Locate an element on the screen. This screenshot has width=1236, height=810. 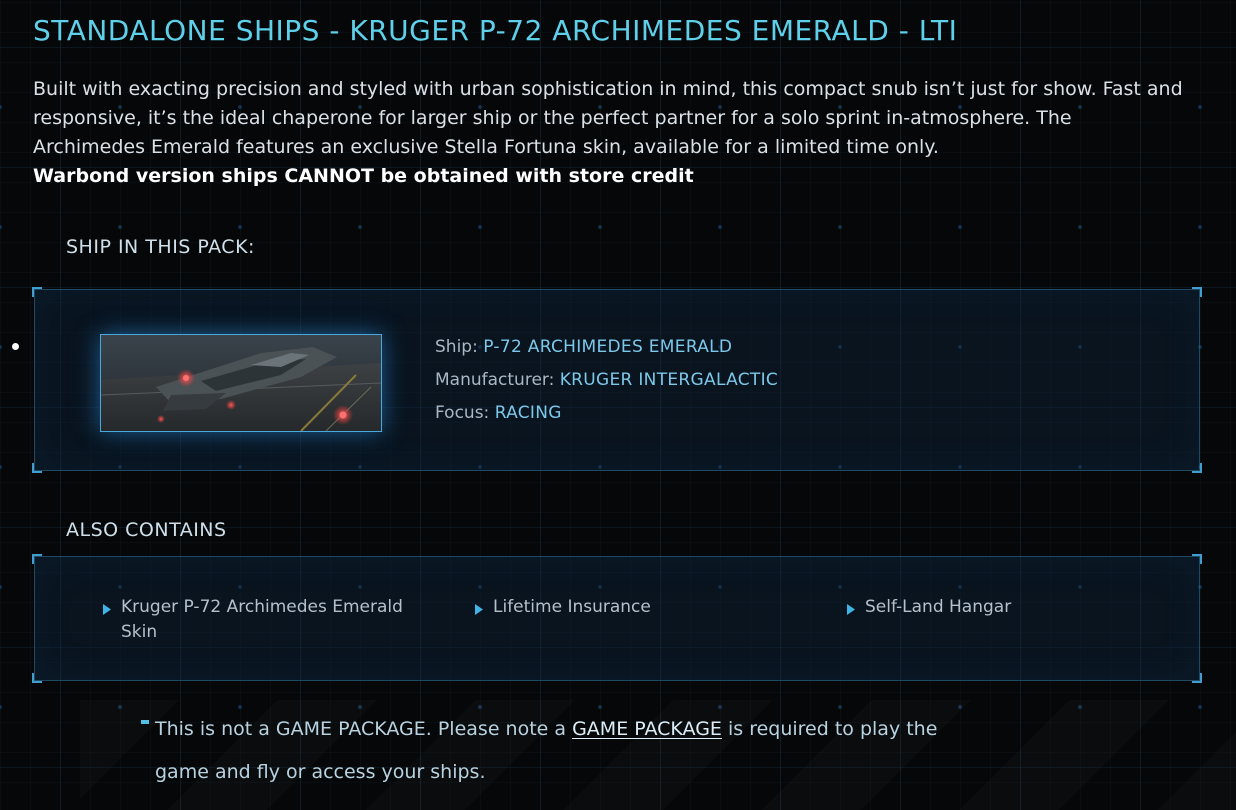
footer-bullet-icon is located at coordinates (145, 722).